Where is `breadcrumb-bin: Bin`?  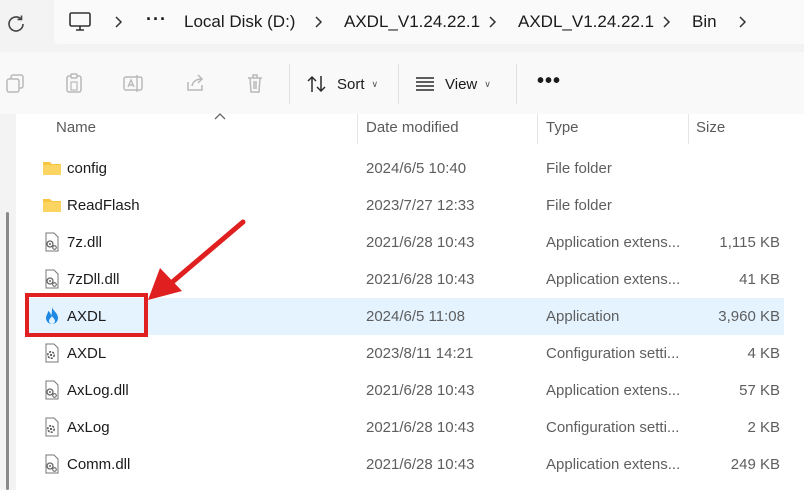 breadcrumb-bin: Bin is located at coordinates (704, 22).